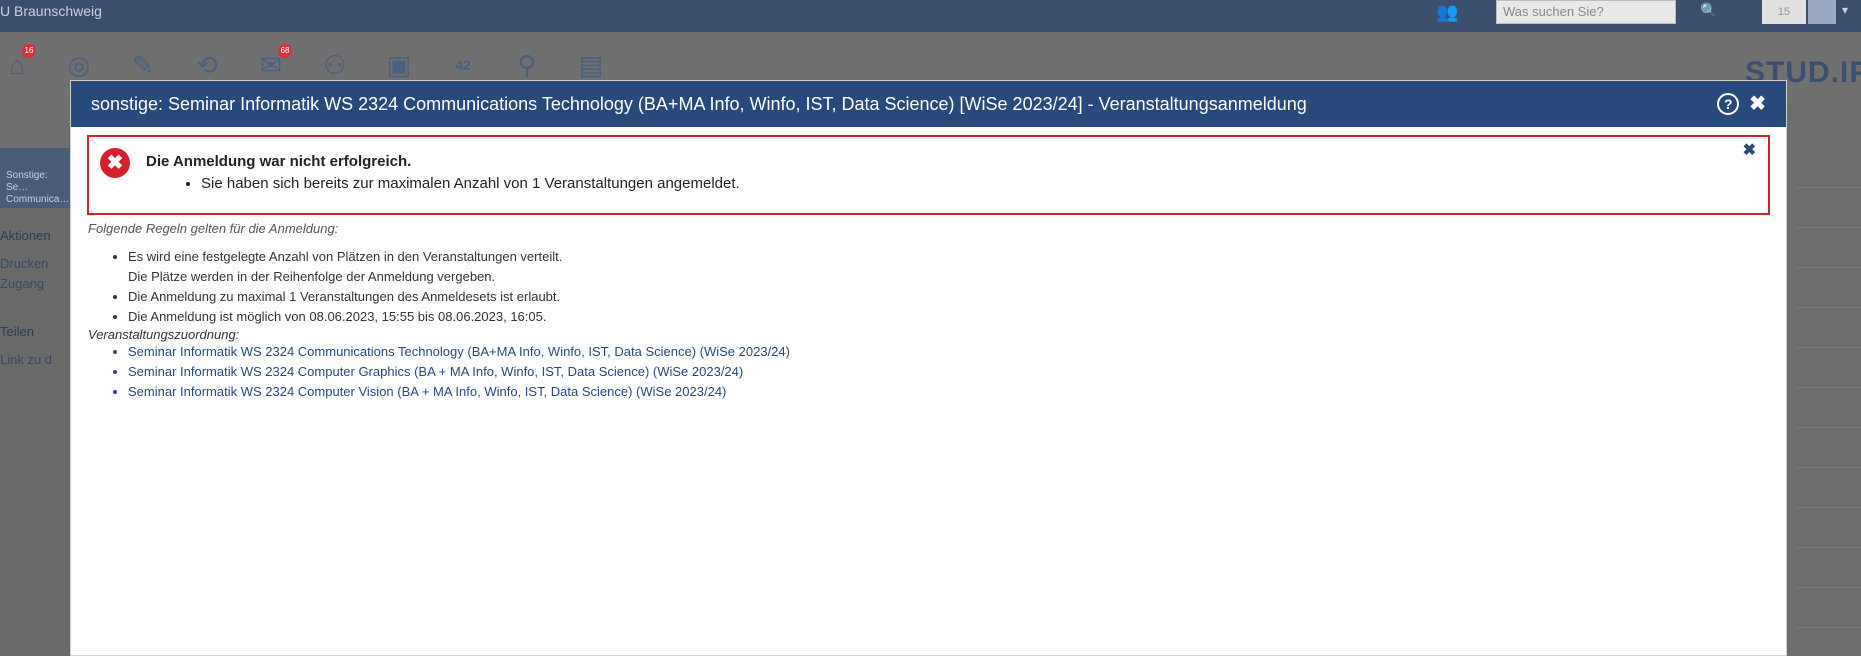 This screenshot has width=1861, height=656. What do you see at coordinates (463, 65) in the screenshot?
I see `calendar-icon: 42` at bounding box center [463, 65].